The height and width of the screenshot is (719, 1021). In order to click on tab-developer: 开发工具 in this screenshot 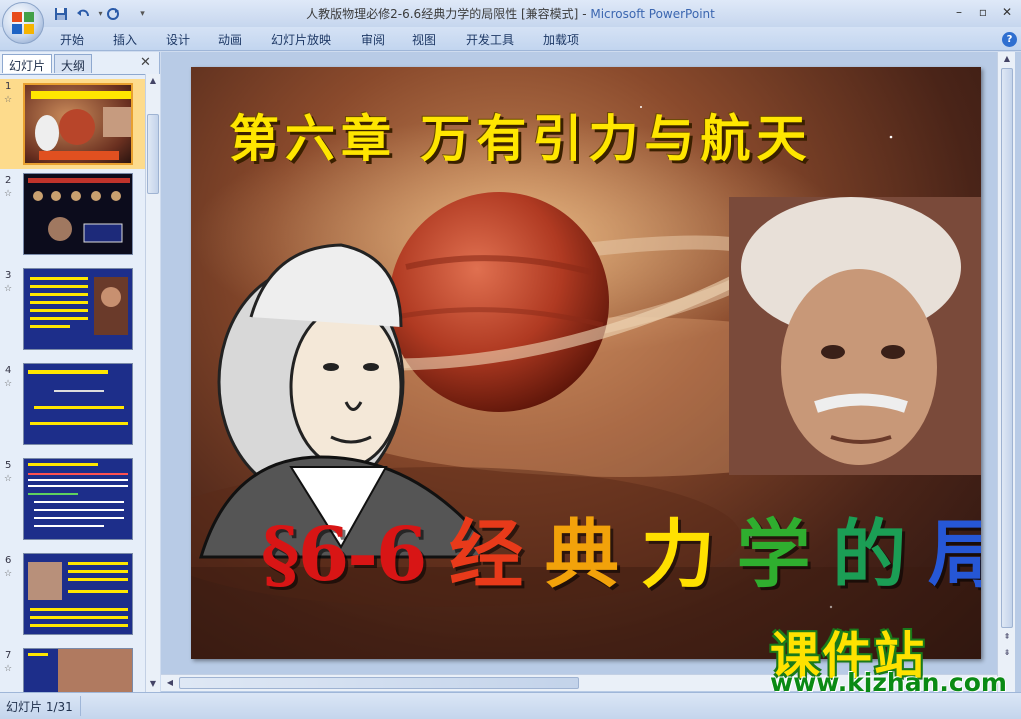, I will do `click(490, 39)`.